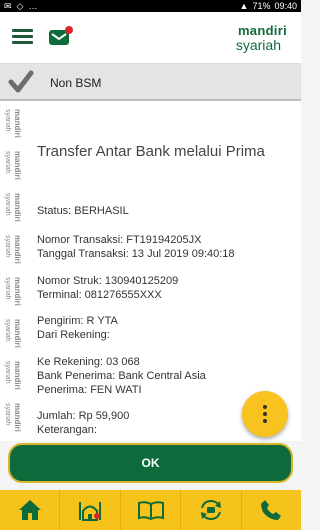 Image resolution: width=320 pixels, height=530 pixels. Describe the element at coordinates (136, 254) in the screenshot. I see `transaction-date: Tanggal Transaksi: 13 Jul 2019 09:40:18` at that location.